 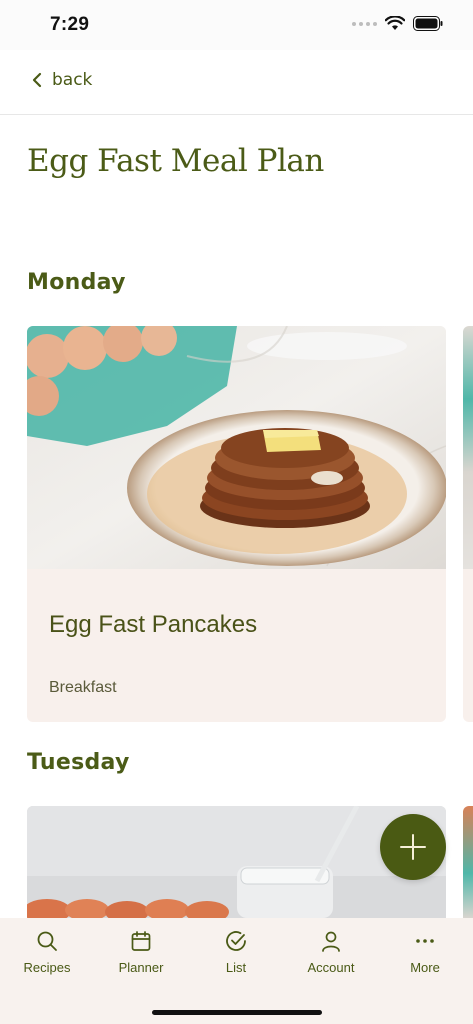 What do you see at coordinates (236, 951) in the screenshot?
I see `tab-list: List` at bounding box center [236, 951].